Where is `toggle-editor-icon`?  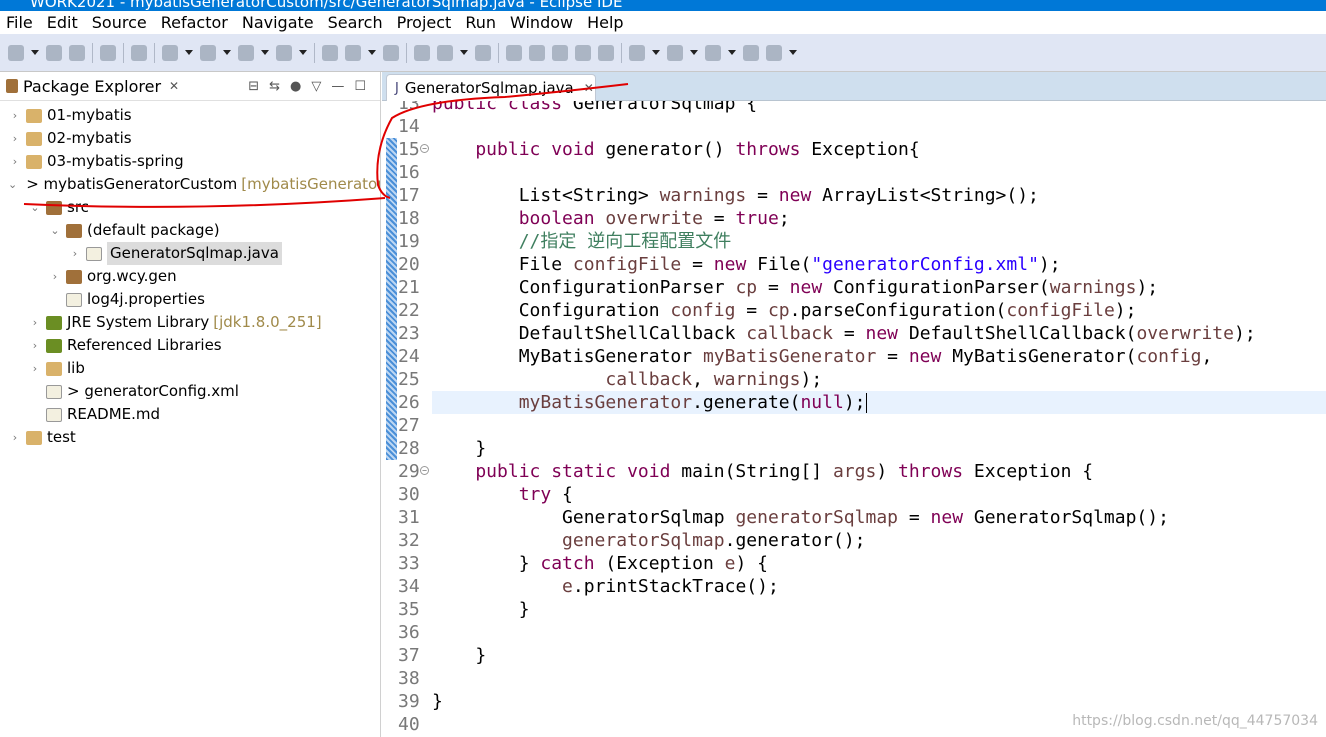 toggle-editor-icon is located at coordinates (560, 52).